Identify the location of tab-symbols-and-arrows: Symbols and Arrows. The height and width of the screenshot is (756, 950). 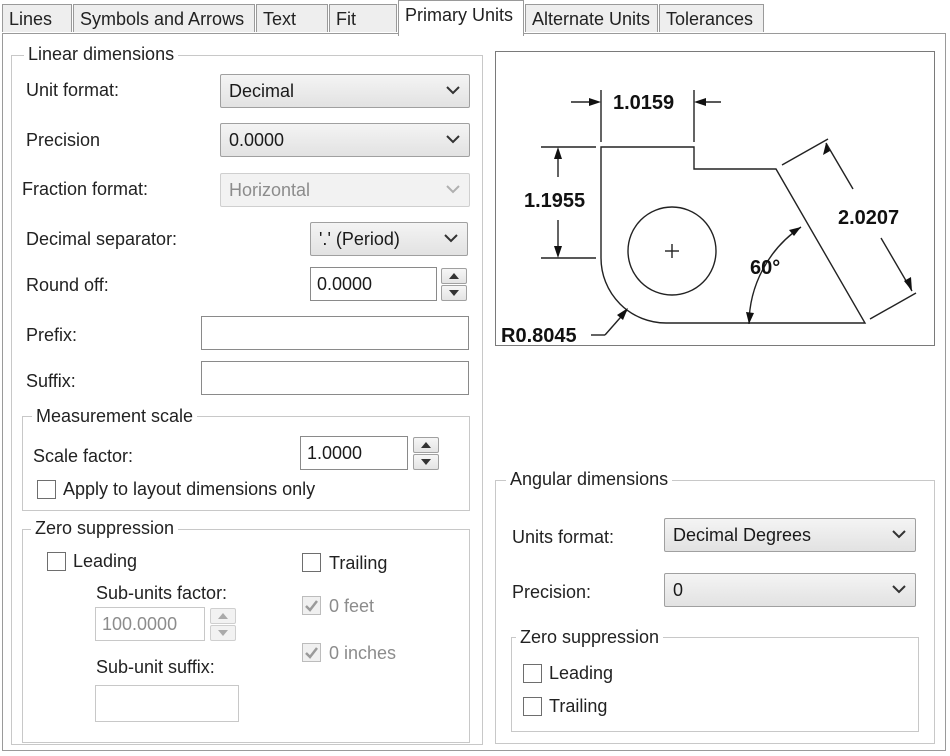
(164, 18).